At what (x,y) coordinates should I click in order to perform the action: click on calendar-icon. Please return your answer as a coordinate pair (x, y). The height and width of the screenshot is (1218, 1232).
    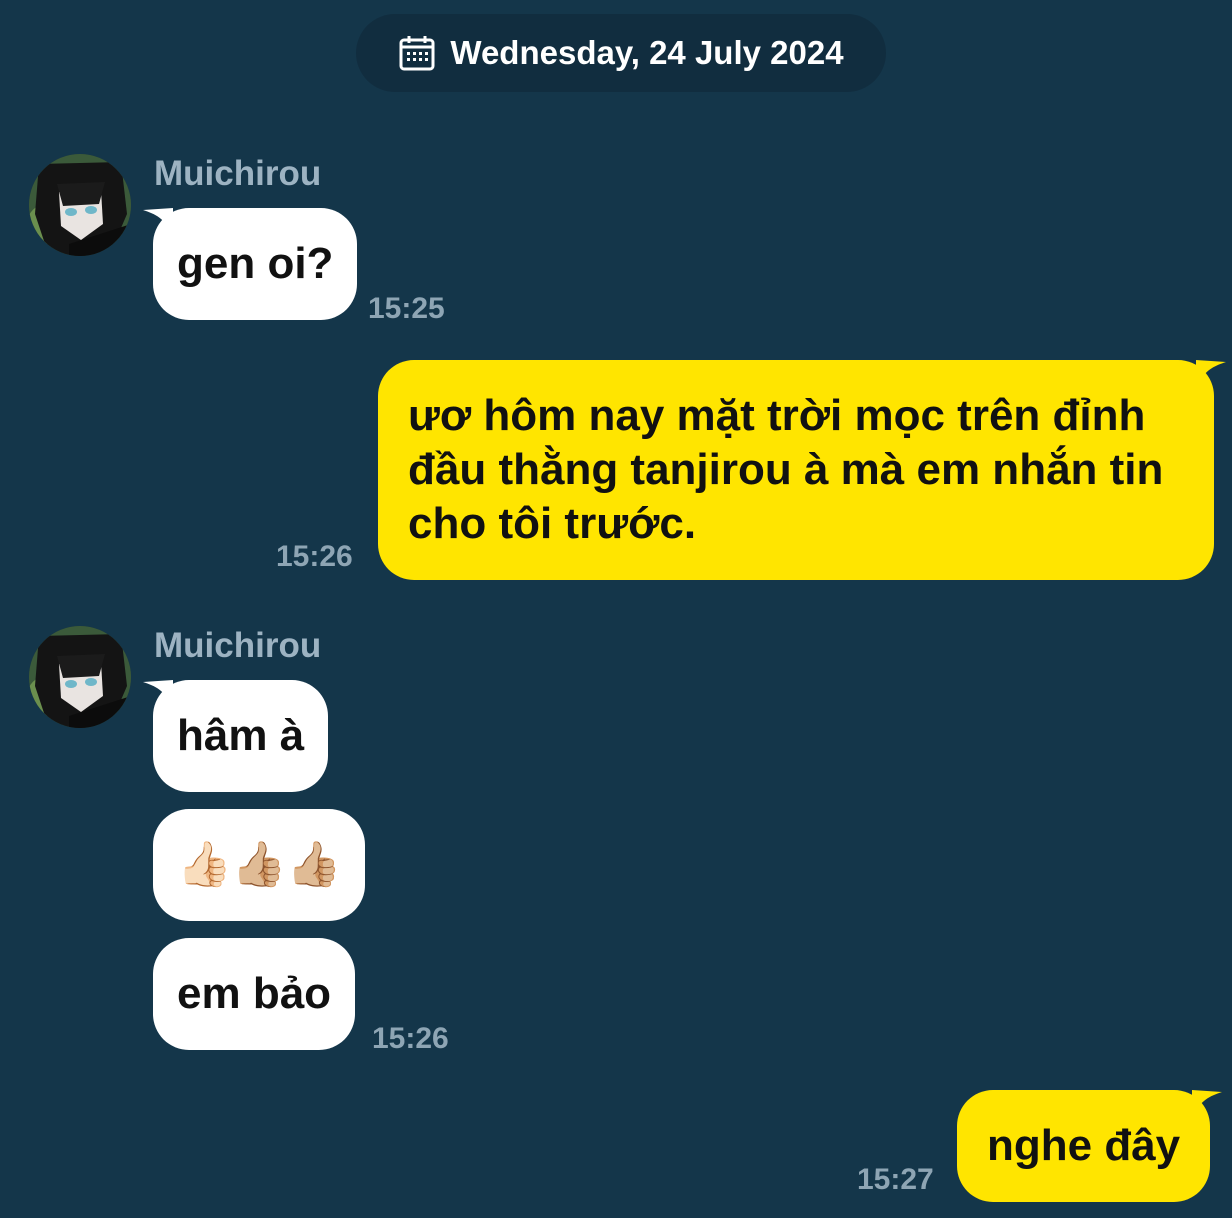
    Looking at the image, I should click on (417, 53).